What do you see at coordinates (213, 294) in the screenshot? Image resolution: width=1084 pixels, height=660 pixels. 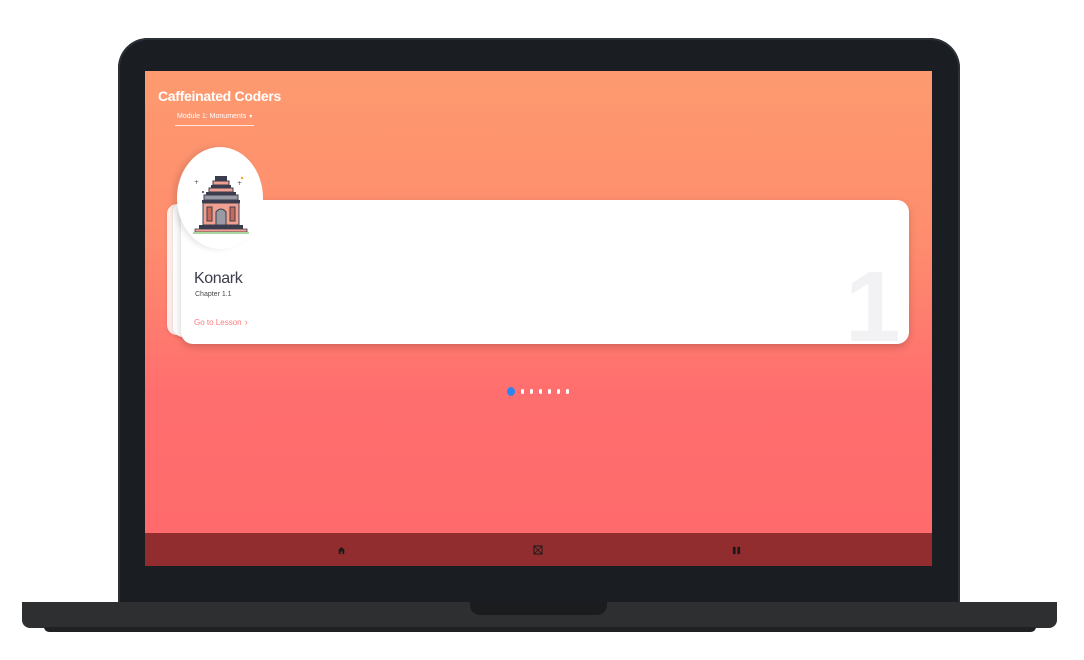 I see `lesson-chapter: Chapter 1.1` at bounding box center [213, 294].